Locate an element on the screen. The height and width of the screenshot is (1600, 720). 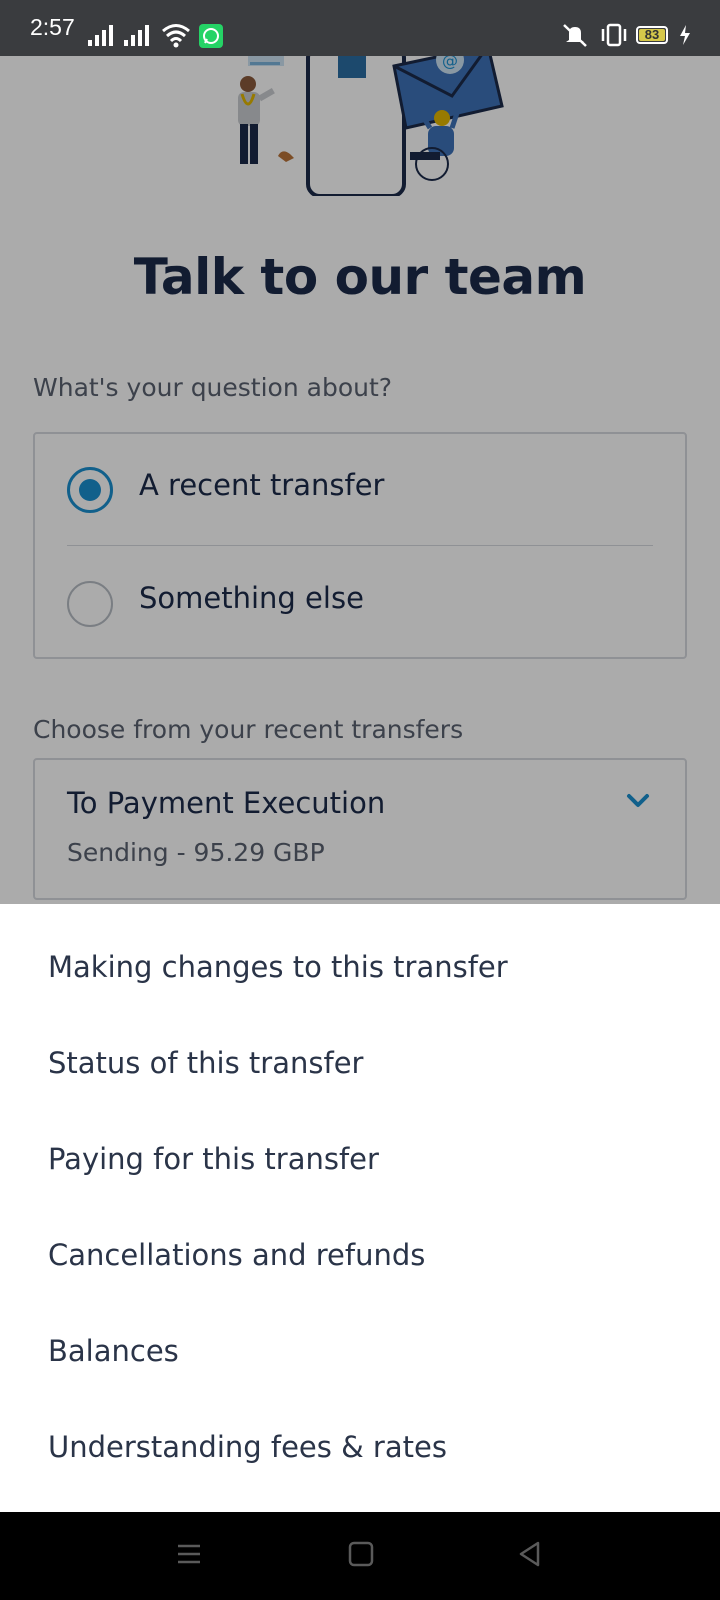
battery-icon: 83 is located at coordinates (652, 35).